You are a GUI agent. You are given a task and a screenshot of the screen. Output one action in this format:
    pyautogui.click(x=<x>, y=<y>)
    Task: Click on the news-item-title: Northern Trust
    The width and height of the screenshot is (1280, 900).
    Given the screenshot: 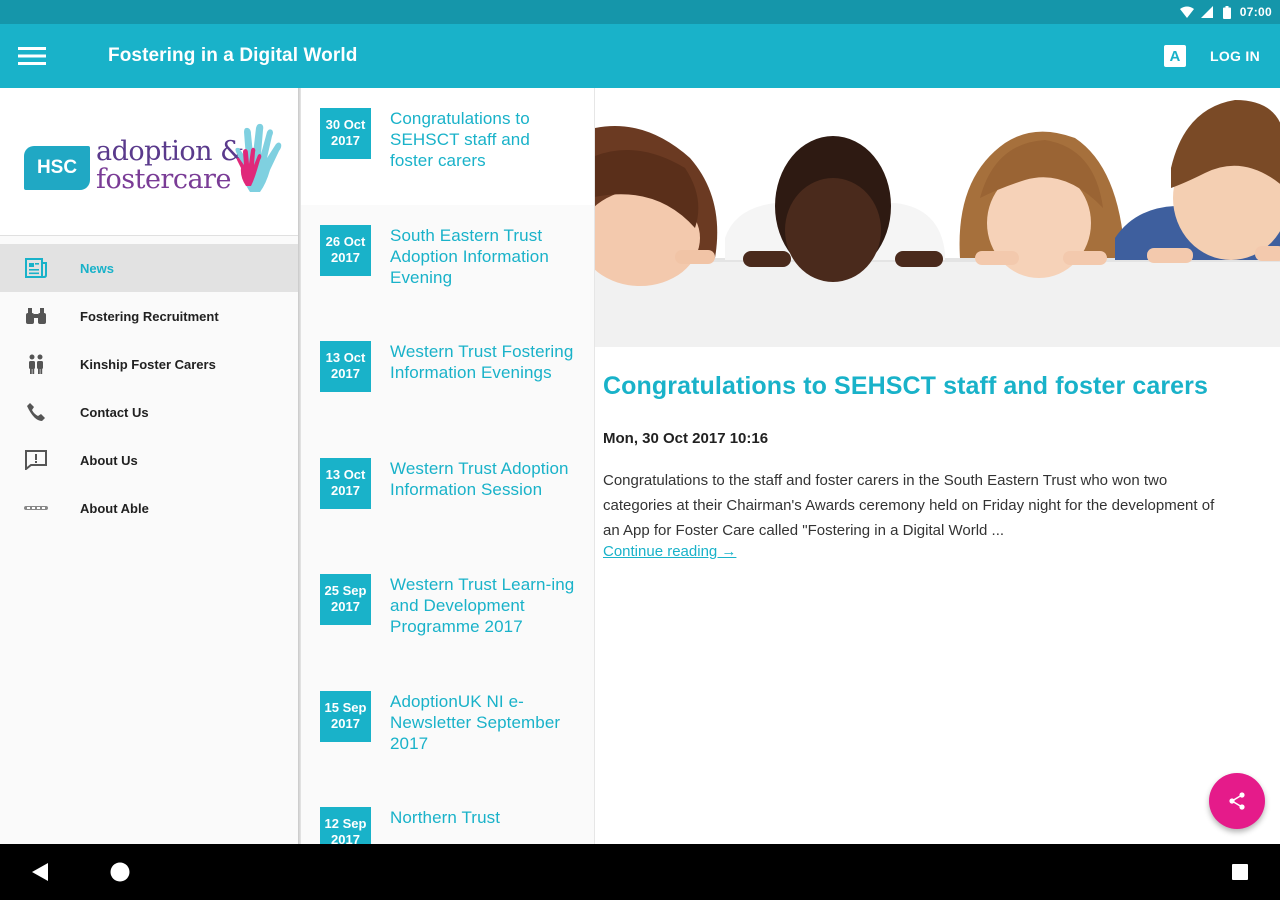 What is the action you would take?
    pyautogui.click(x=445, y=817)
    